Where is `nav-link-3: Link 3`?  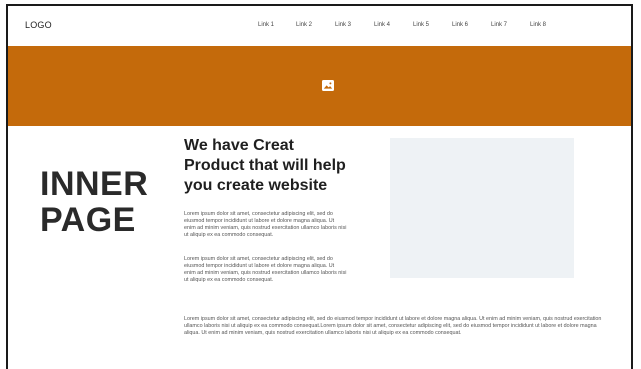
nav-link-3: Link 3 is located at coordinates (343, 25).